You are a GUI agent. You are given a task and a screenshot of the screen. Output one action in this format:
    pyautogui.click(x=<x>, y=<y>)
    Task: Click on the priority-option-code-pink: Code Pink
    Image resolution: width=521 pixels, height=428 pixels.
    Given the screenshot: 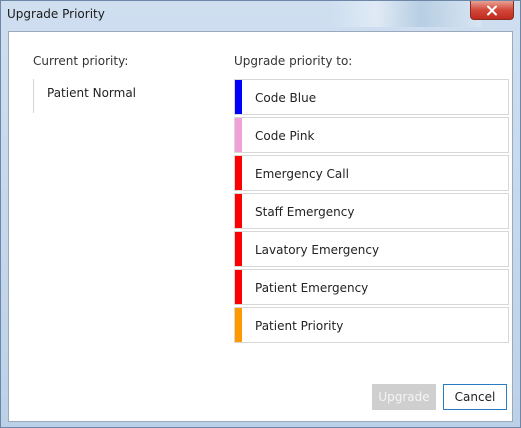 What is the action you would take?
    pyautogui.click(x=371, y=135)
    